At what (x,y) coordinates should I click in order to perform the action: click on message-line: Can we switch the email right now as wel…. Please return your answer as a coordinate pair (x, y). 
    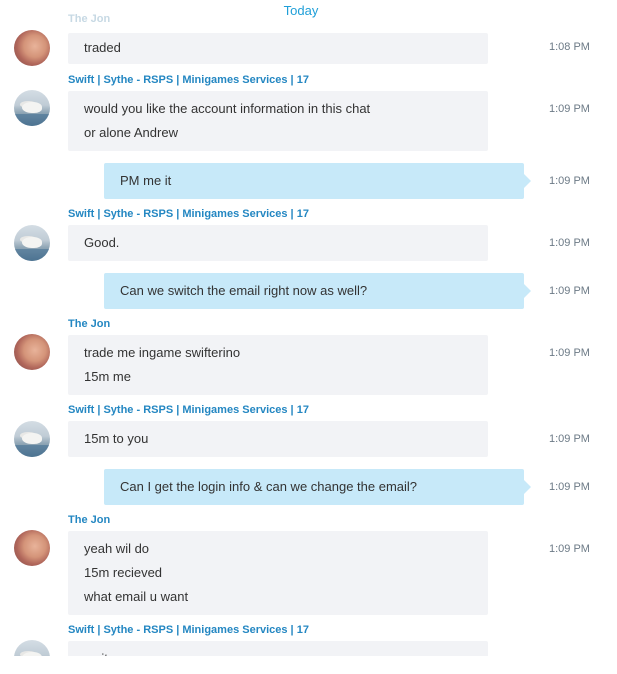
    Looking at the image, I should click on (244, 290).